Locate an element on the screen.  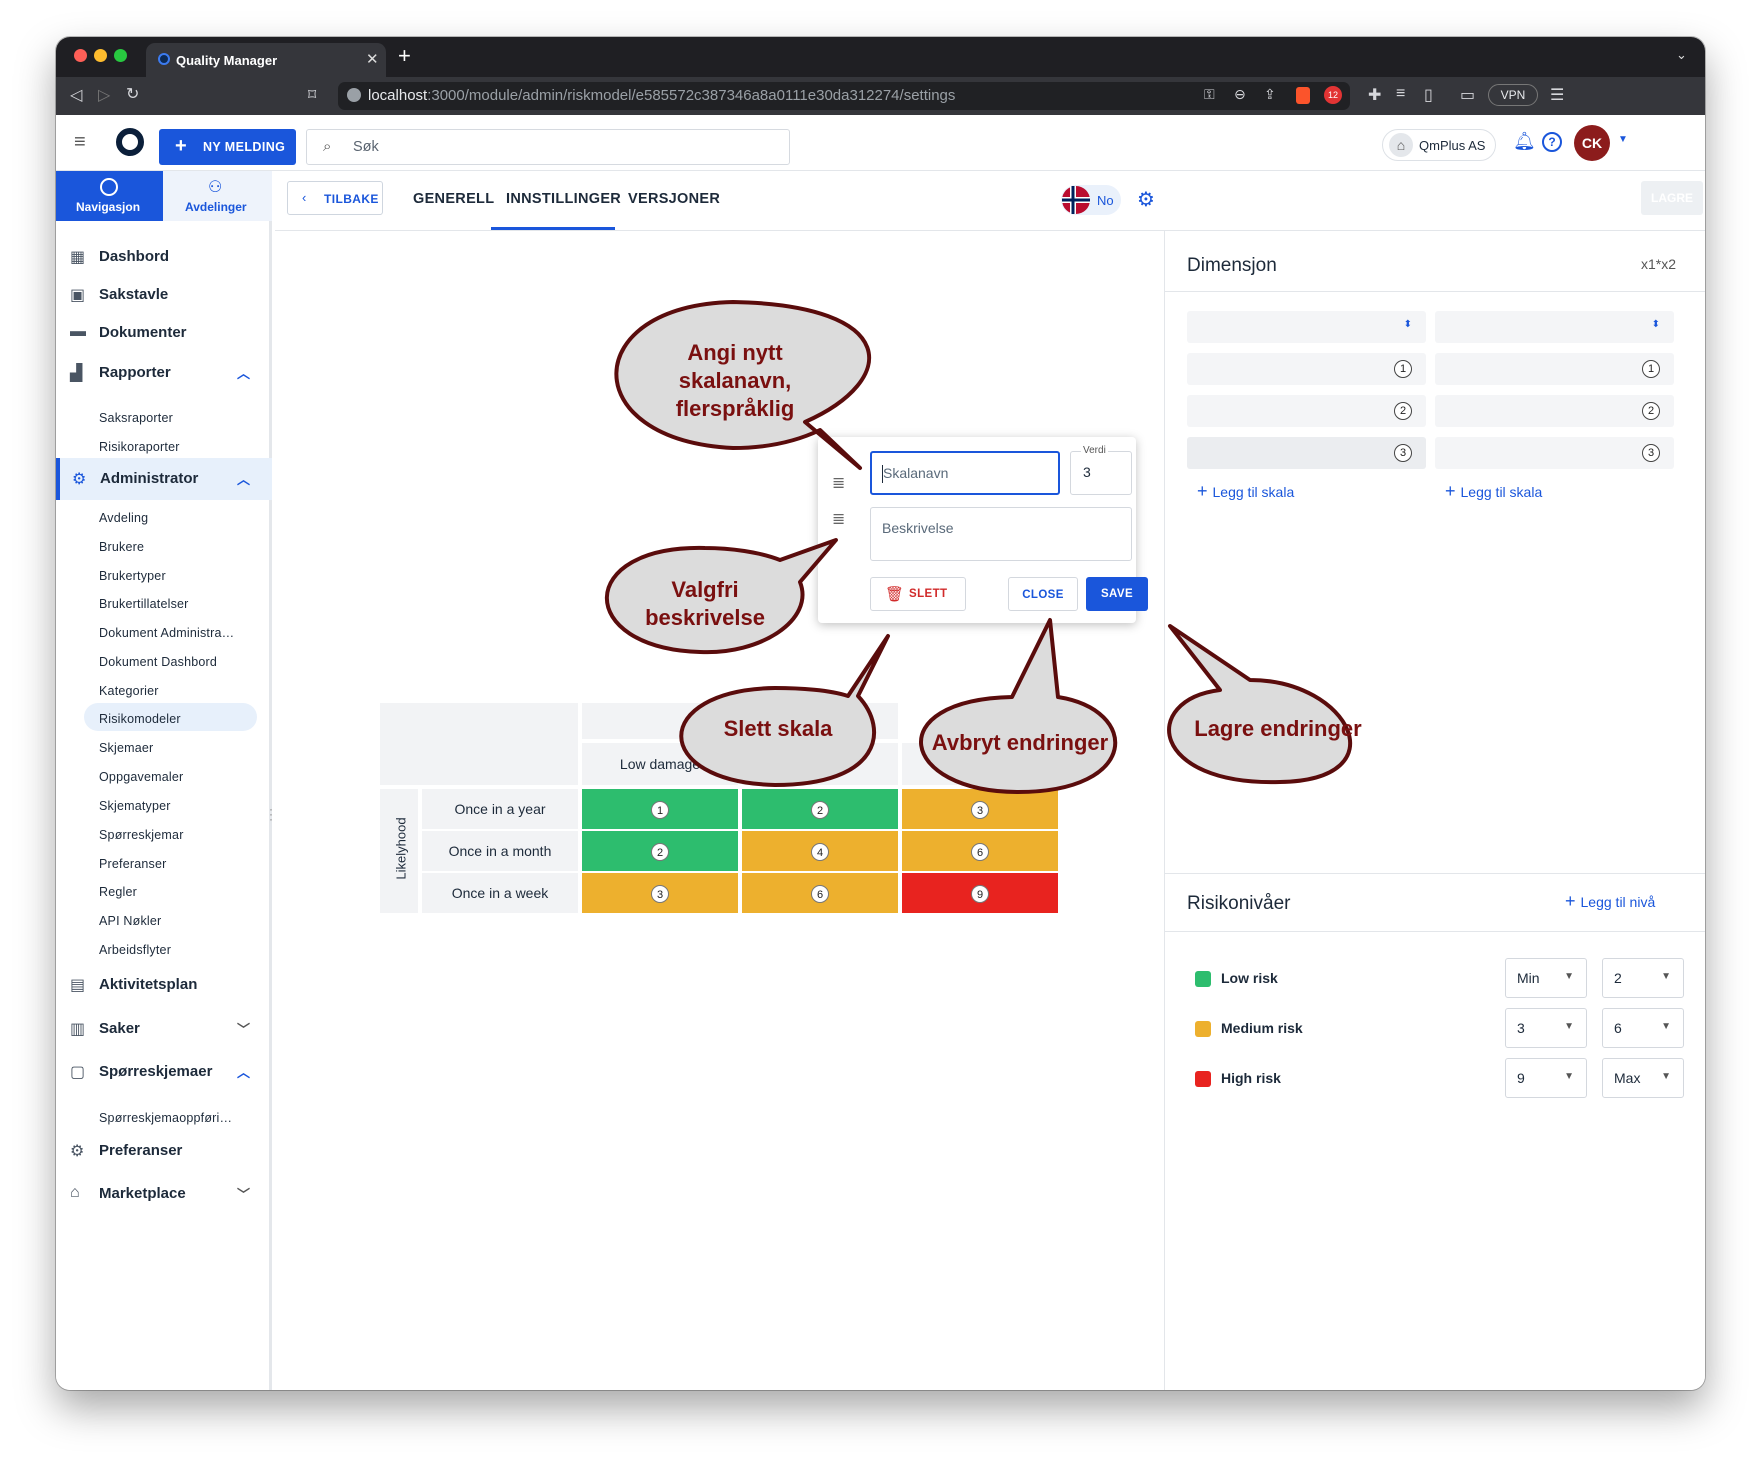
callout-text-name: Angi nytt skalanavn, flerspråklig is located at coordinates (735, 380).